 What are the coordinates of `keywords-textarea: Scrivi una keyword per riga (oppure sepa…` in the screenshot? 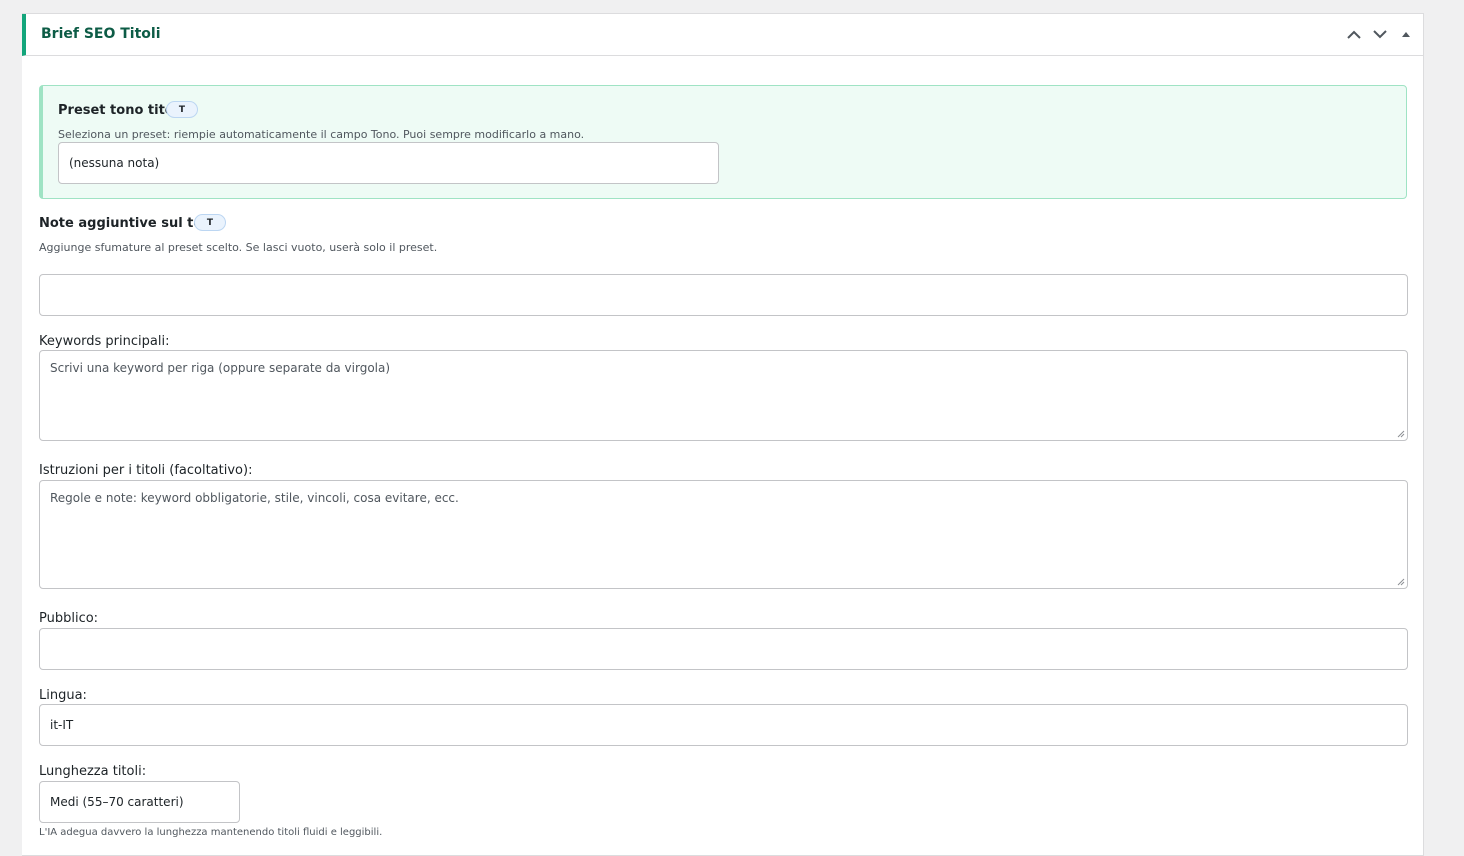 It's located at (723, 395).